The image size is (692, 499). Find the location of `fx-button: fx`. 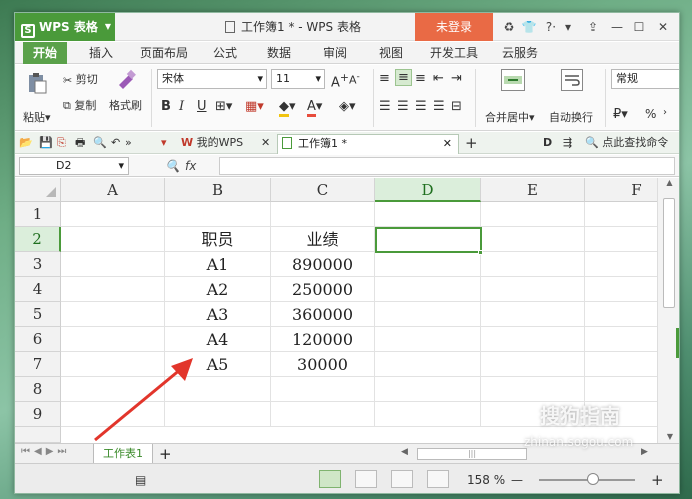

fx-button: fx is located at coordinates (190, 166).